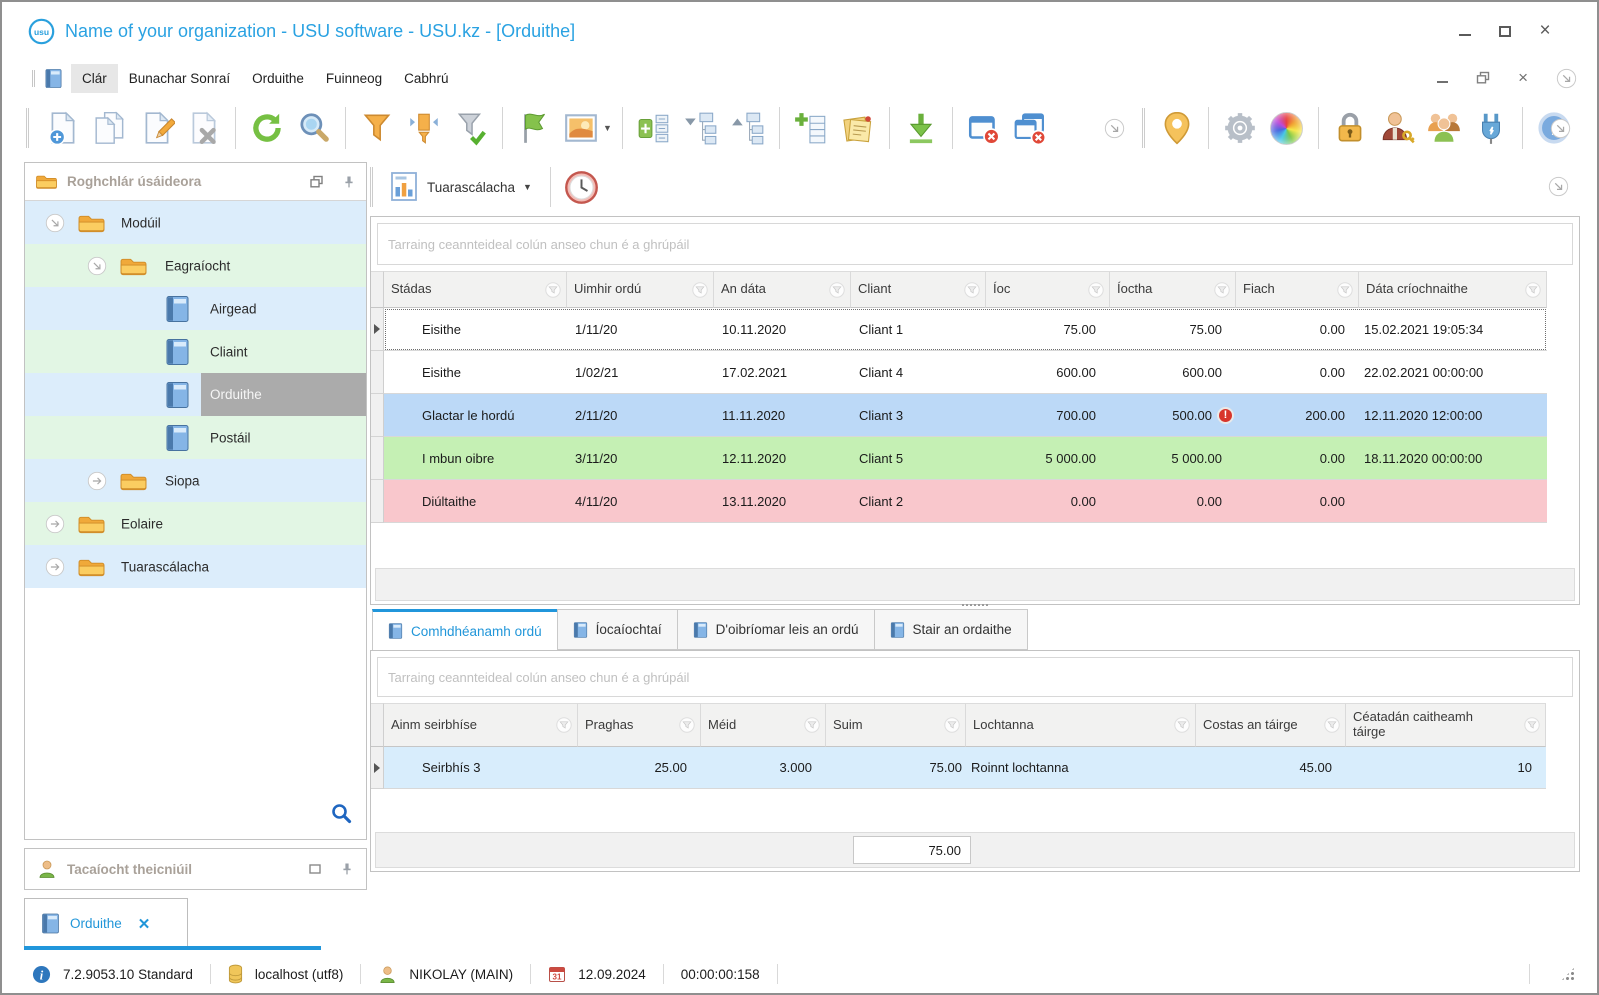 Image resolution: width=1599 pixels, height=995 pixels. I want to click on user-permissions-icon, so click(1397, 128).